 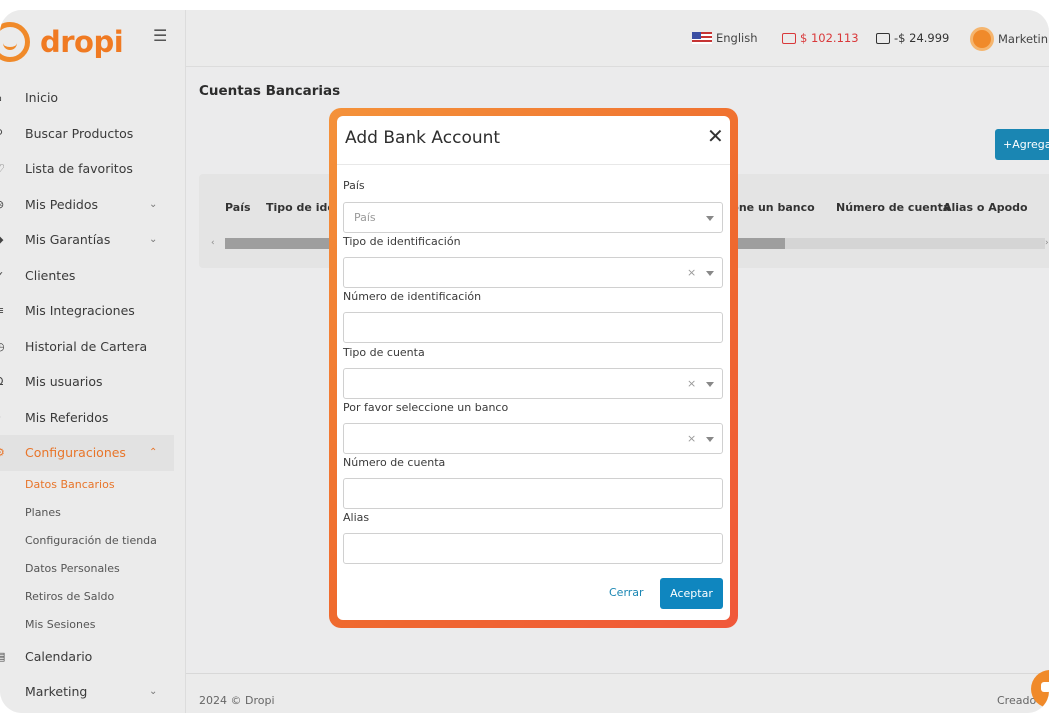 I want to click on sidebar-item-label: Configuraciones, so click(x=75, y=453).